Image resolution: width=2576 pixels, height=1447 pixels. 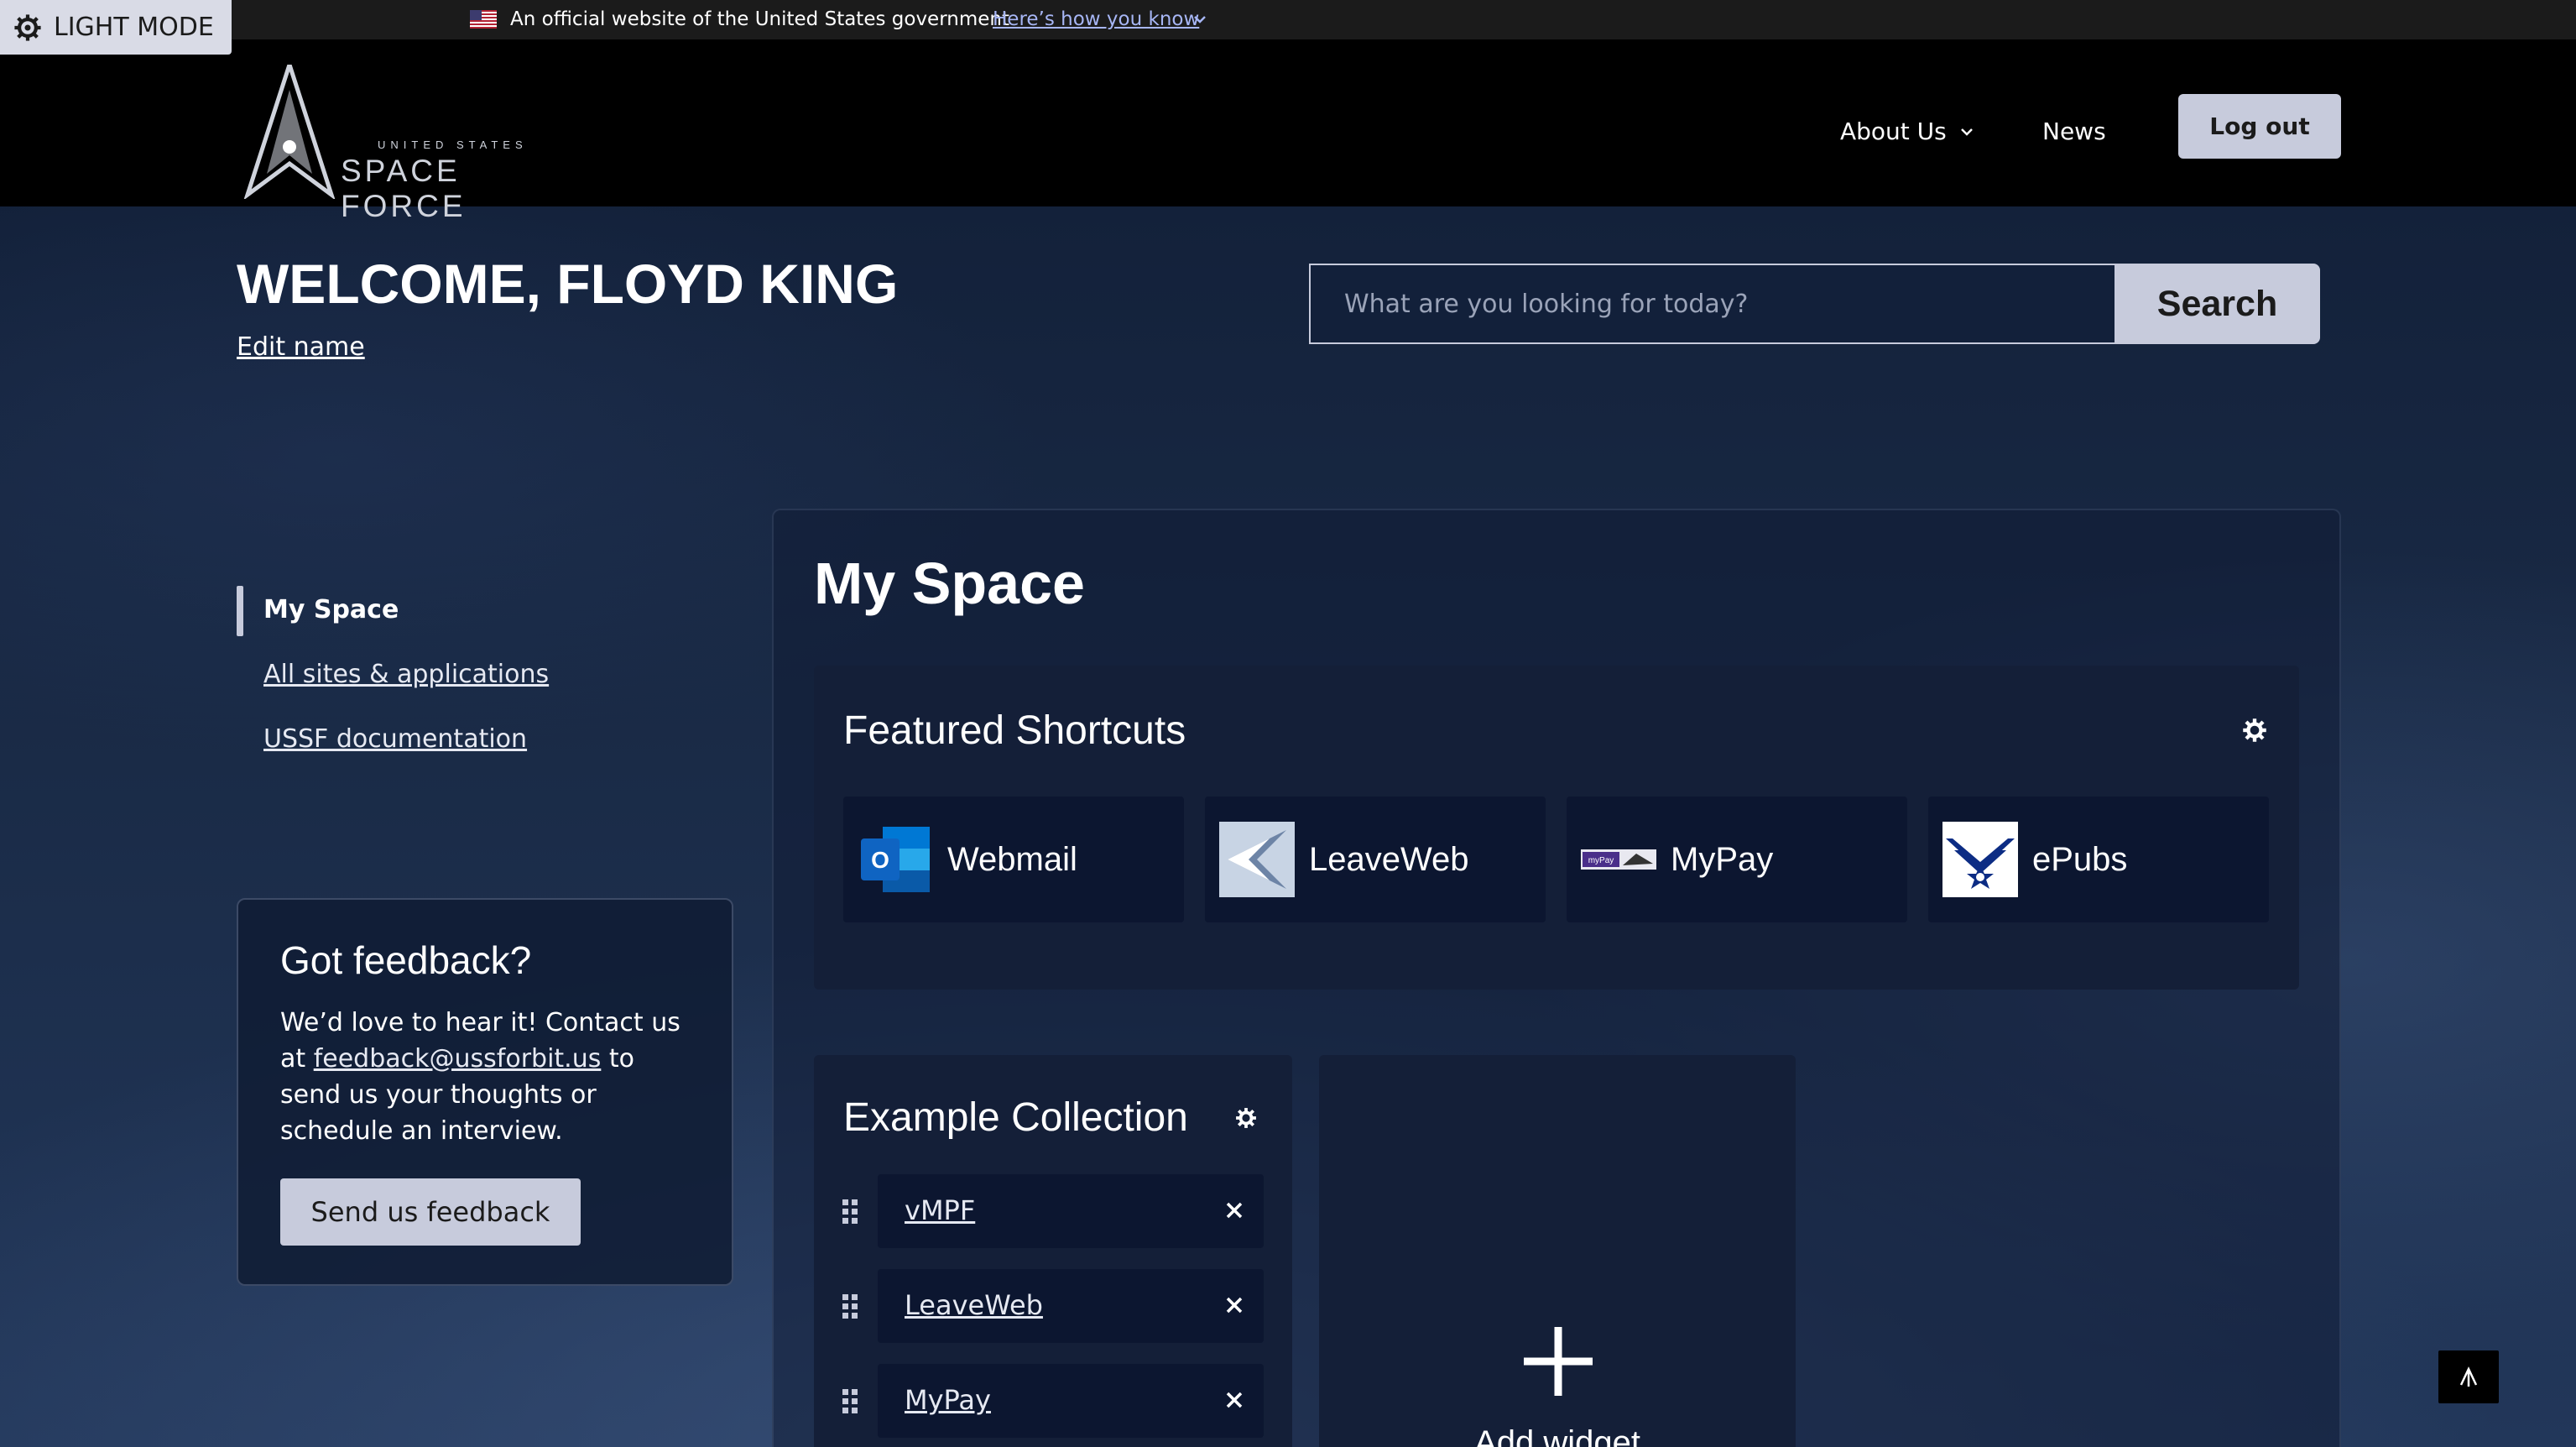 I want to click on back-to-top-button, so click(x=2468, y=1376).